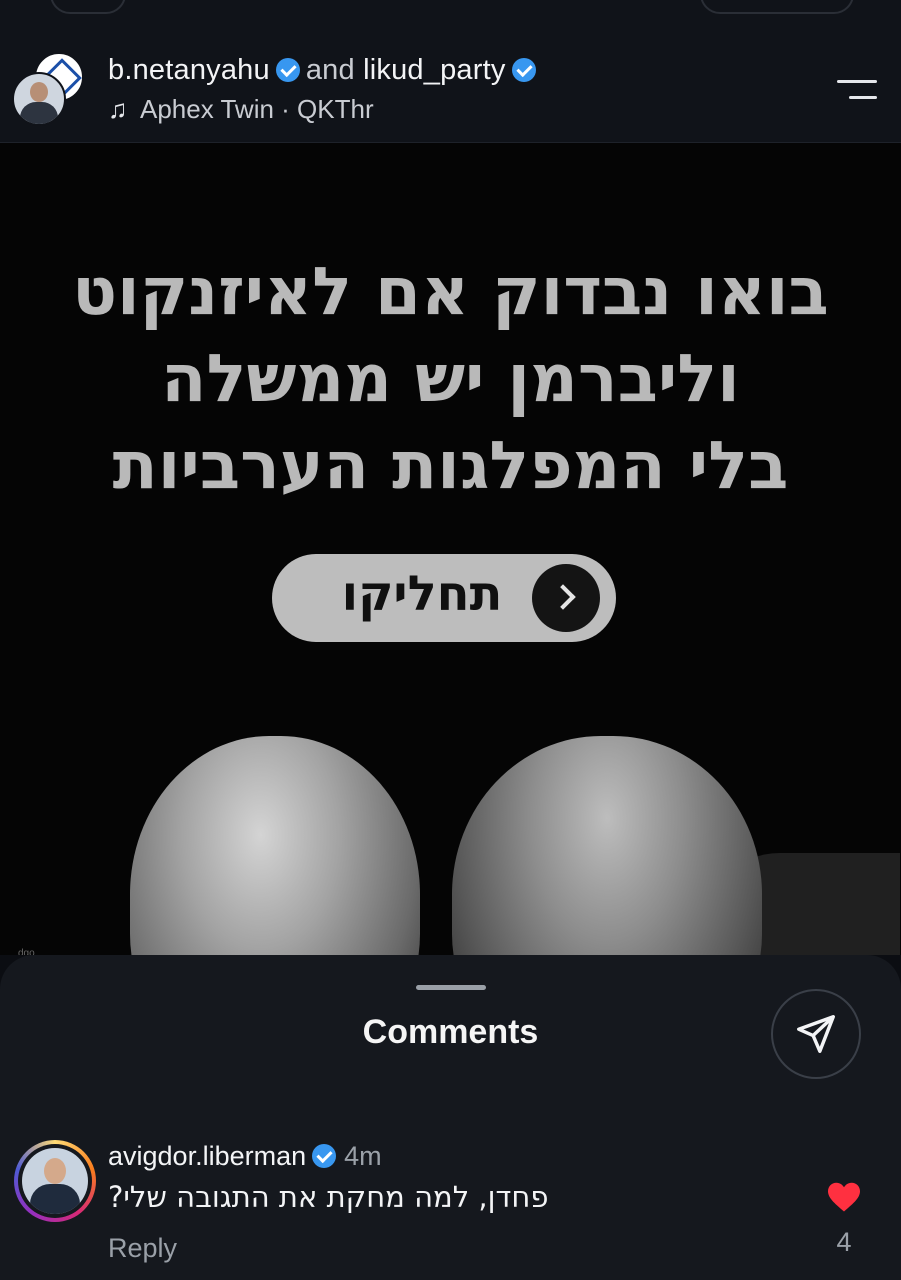 The height and width of the screenshot is (1280, 901). Describe the element at coordinates (450, 291) in the screenshot. I see `headline-line: בואו נבדוק אם לאיזנקוט` at that location.